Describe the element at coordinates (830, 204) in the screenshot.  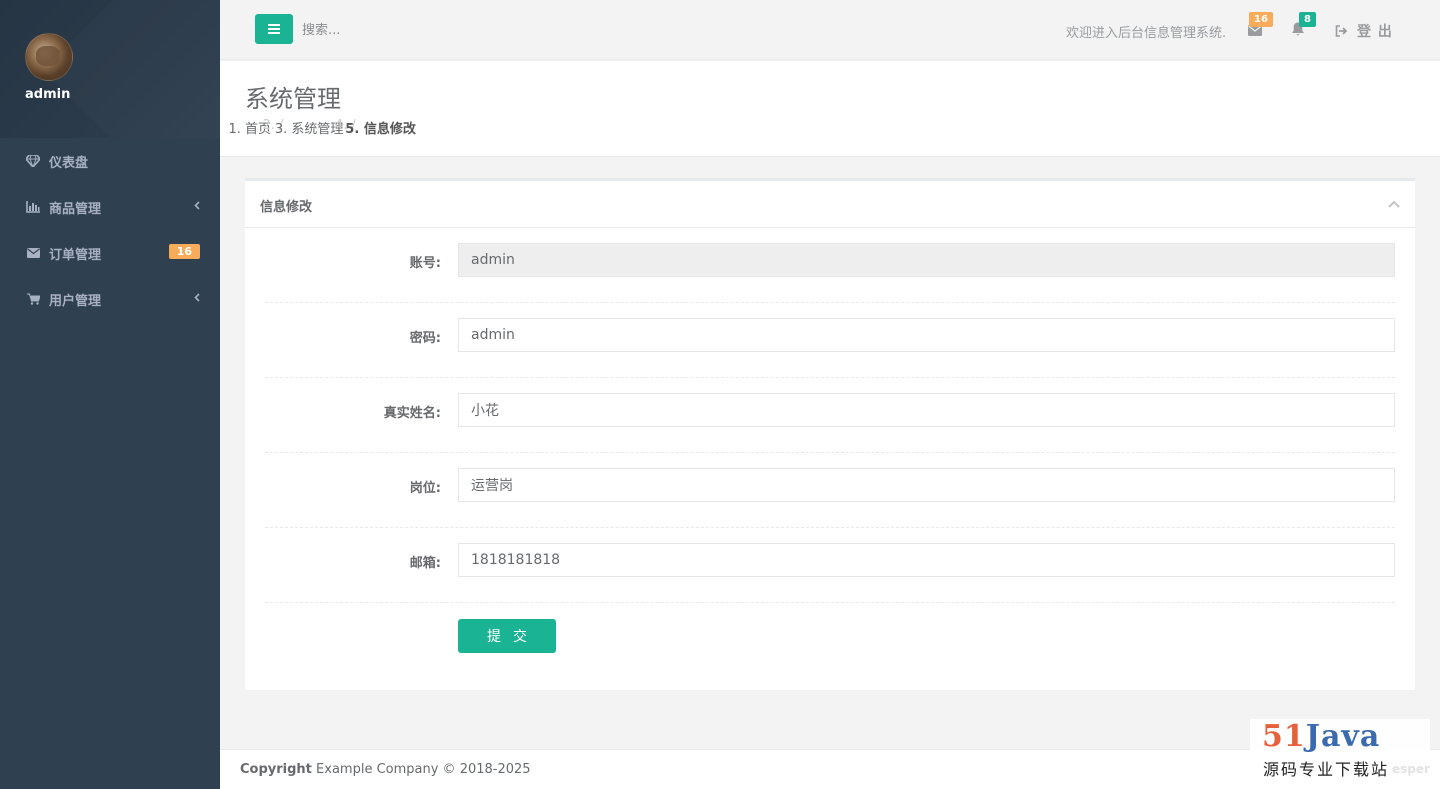
I see `panel-header: 信息修改` at that location.